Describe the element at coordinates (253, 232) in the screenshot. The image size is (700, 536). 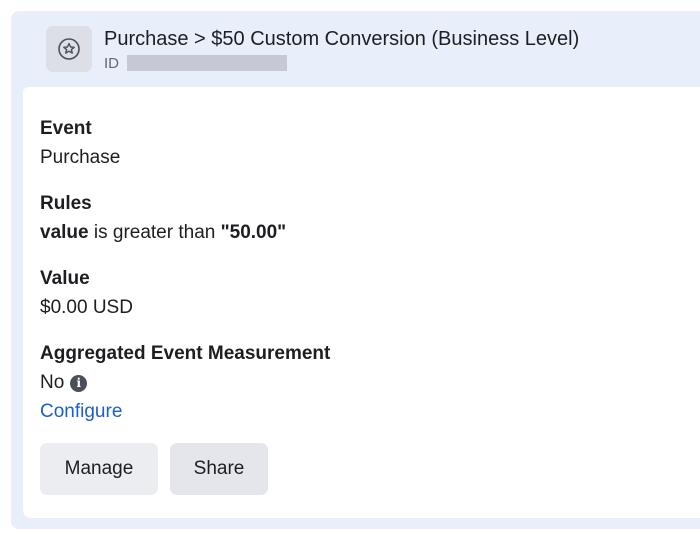
I see `rule-threshold: "50.00"` at that location.